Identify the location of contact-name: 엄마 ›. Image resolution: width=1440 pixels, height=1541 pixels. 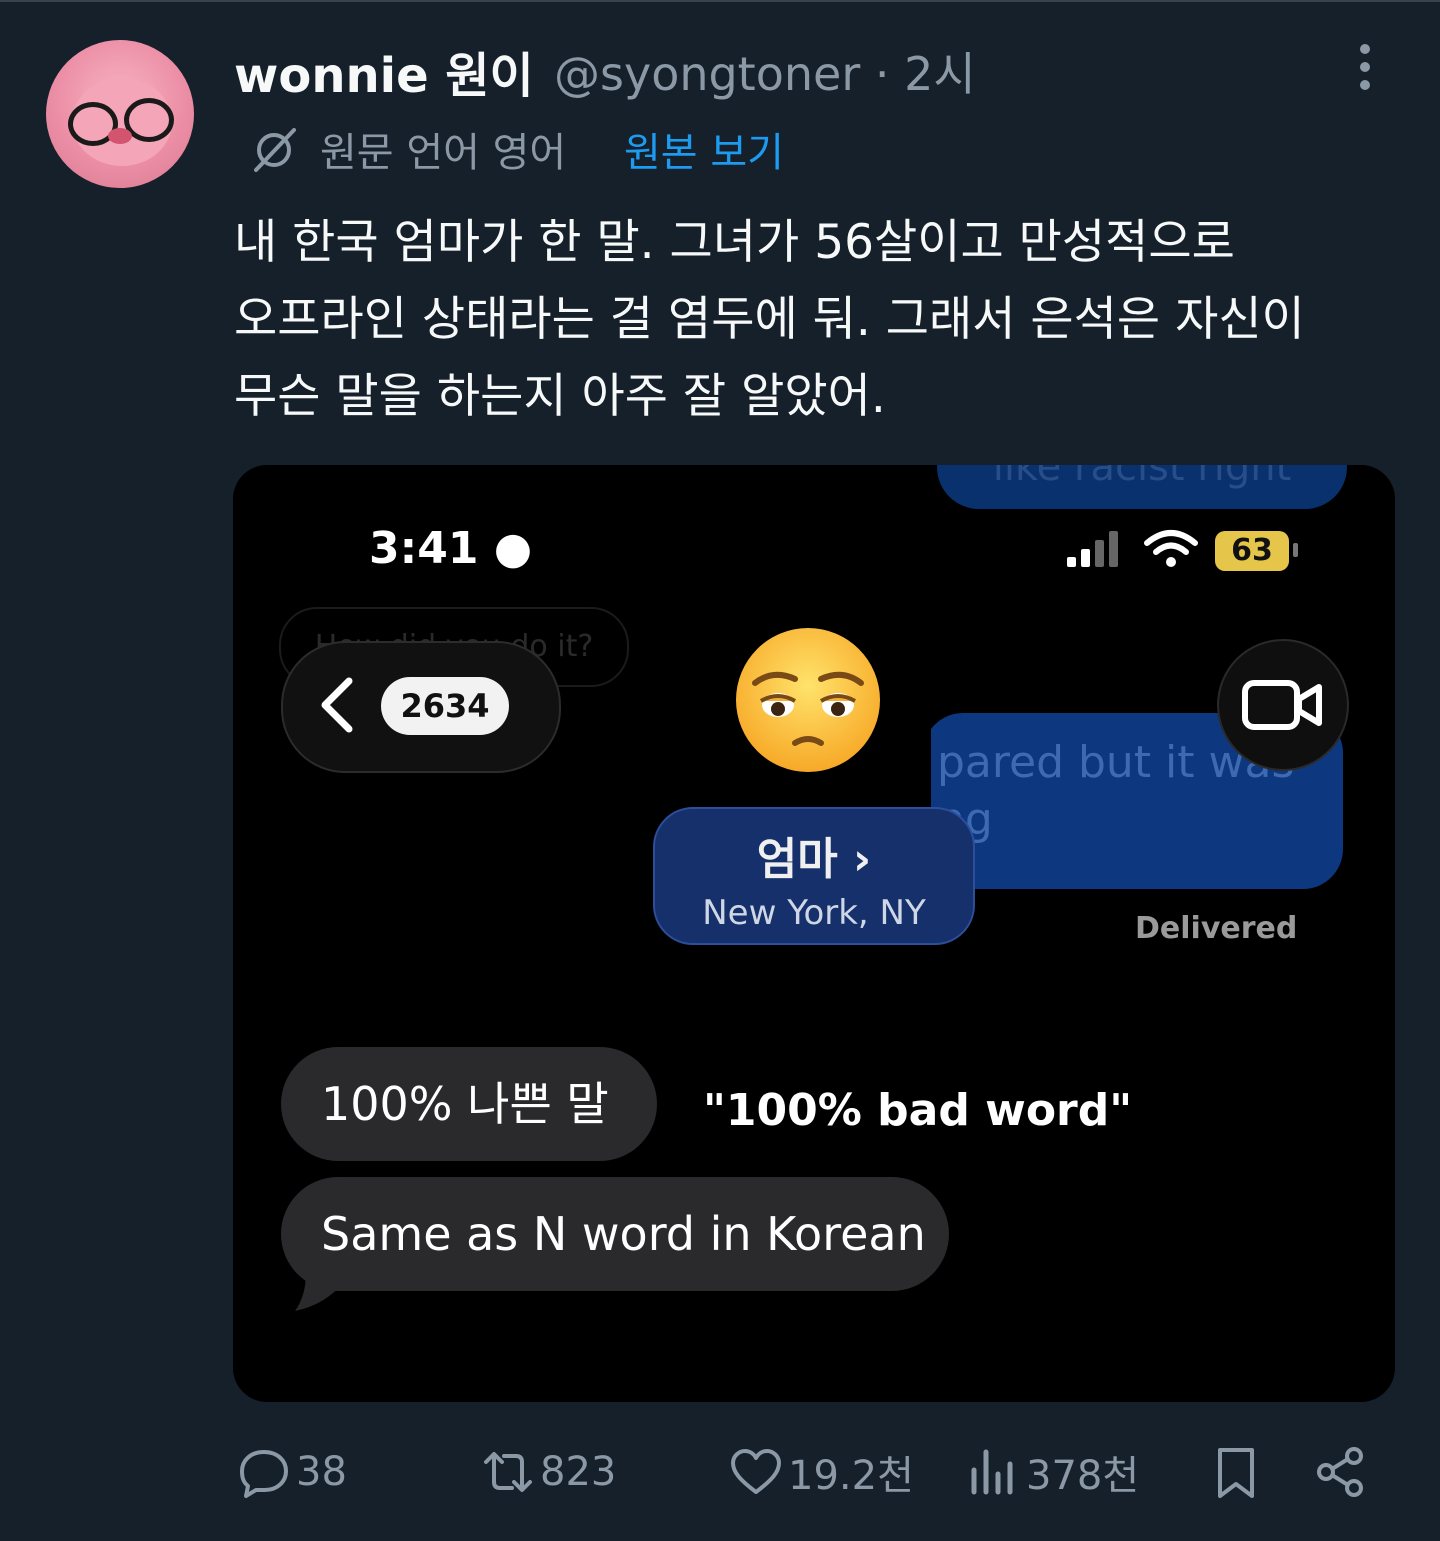
(814, 848).